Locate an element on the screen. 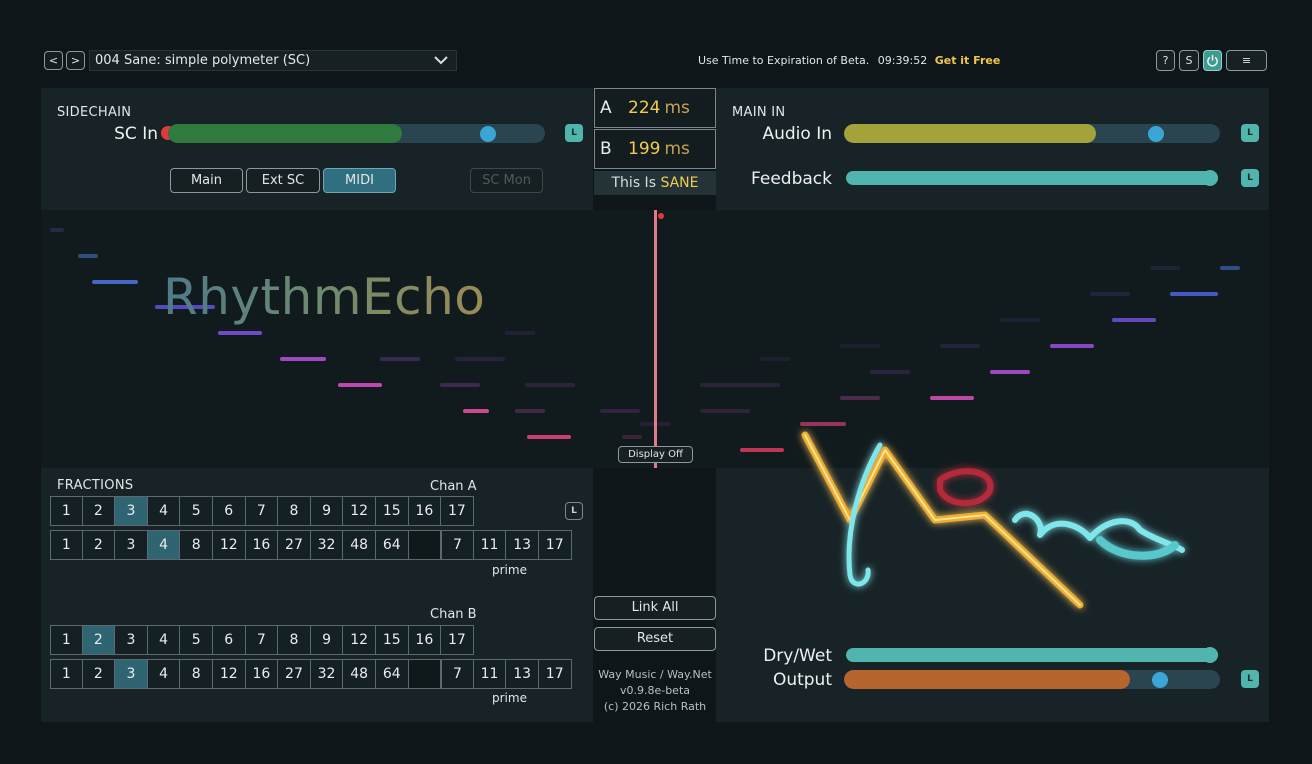  feedback-learn-button: L is located at coordinates (1250, 178).